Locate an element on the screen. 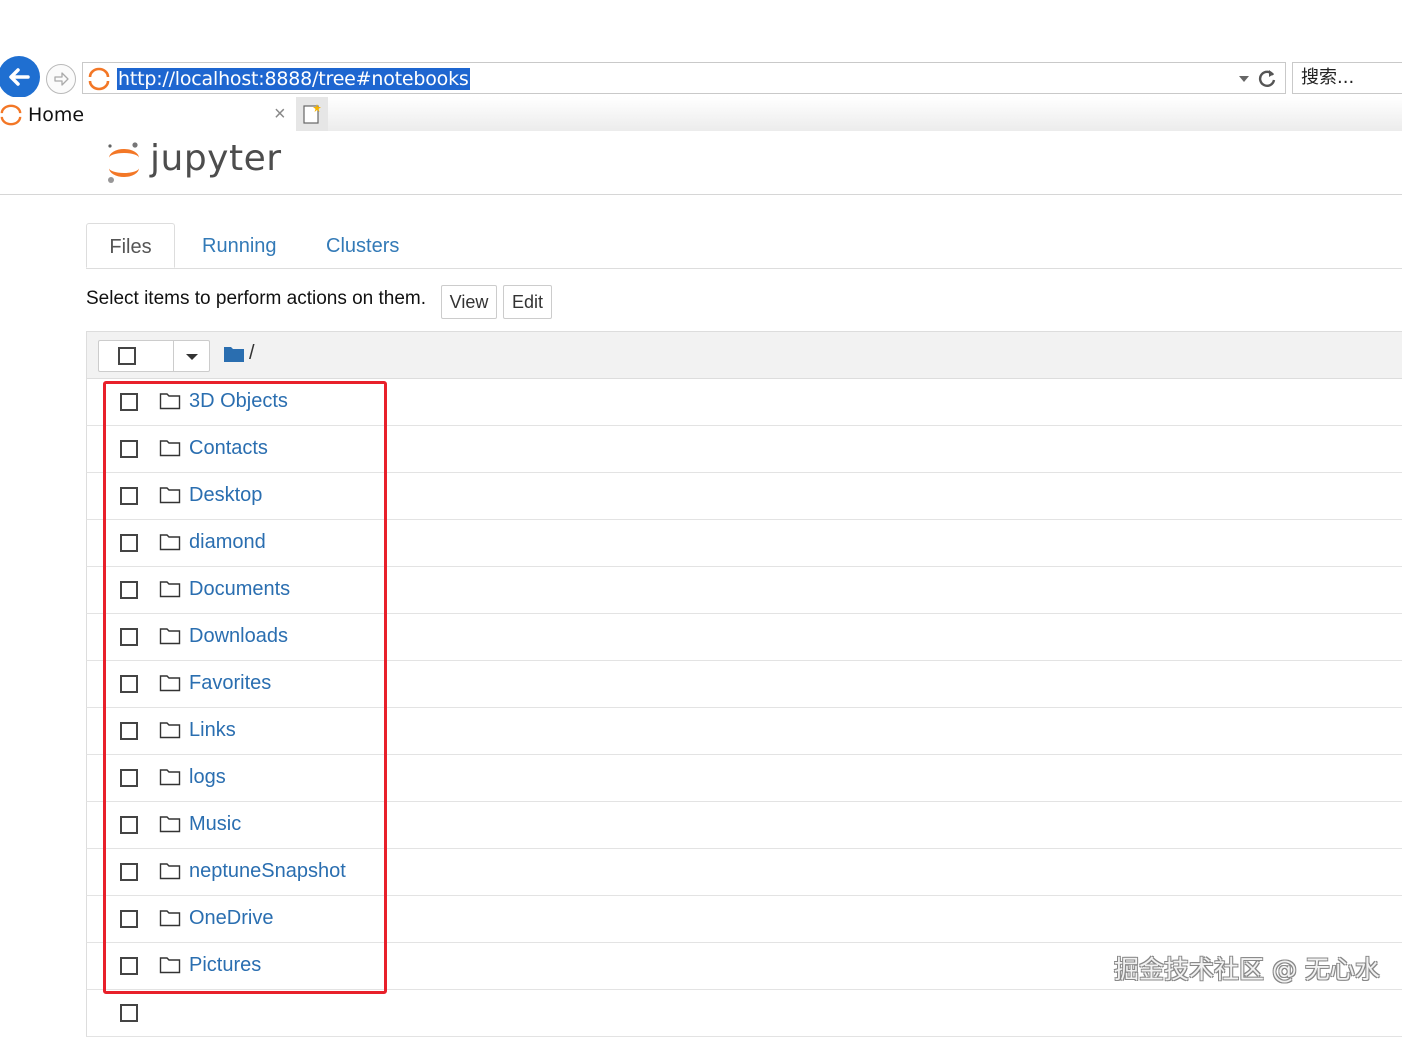 Image resolution: width=1402 pixels, height=1037 pixels. list-item: Contacts is located at coordinates (744, 449).